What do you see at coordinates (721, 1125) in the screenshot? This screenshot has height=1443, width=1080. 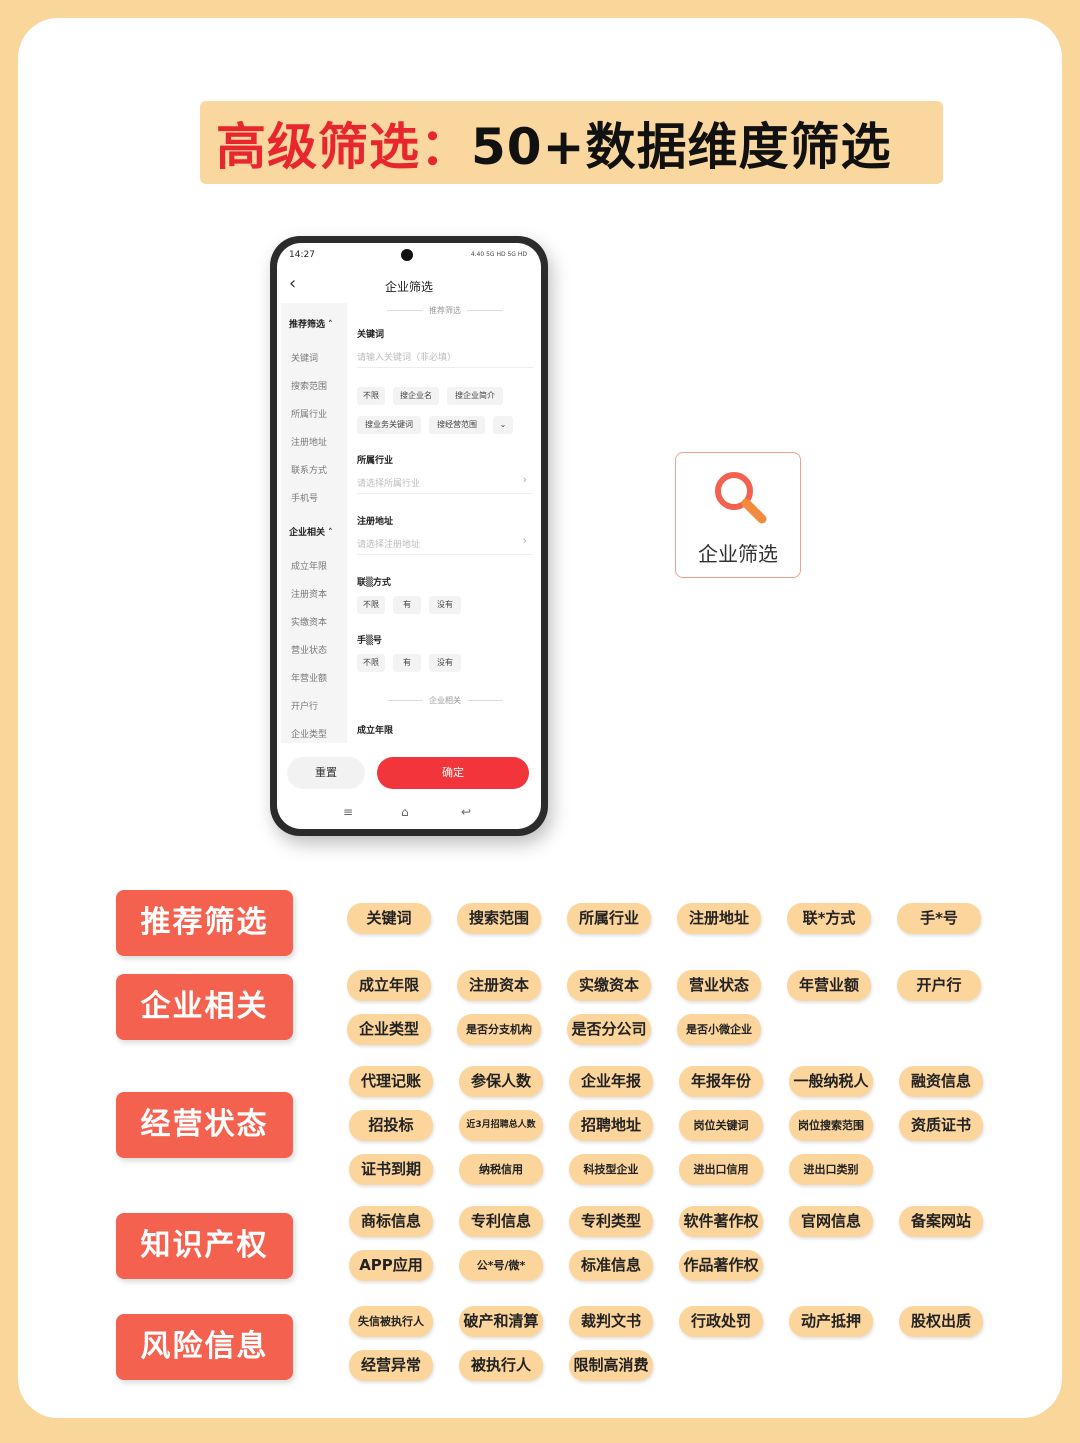 I see `filter-tag: 岗位关键词` at bounding box center [721, 1125].